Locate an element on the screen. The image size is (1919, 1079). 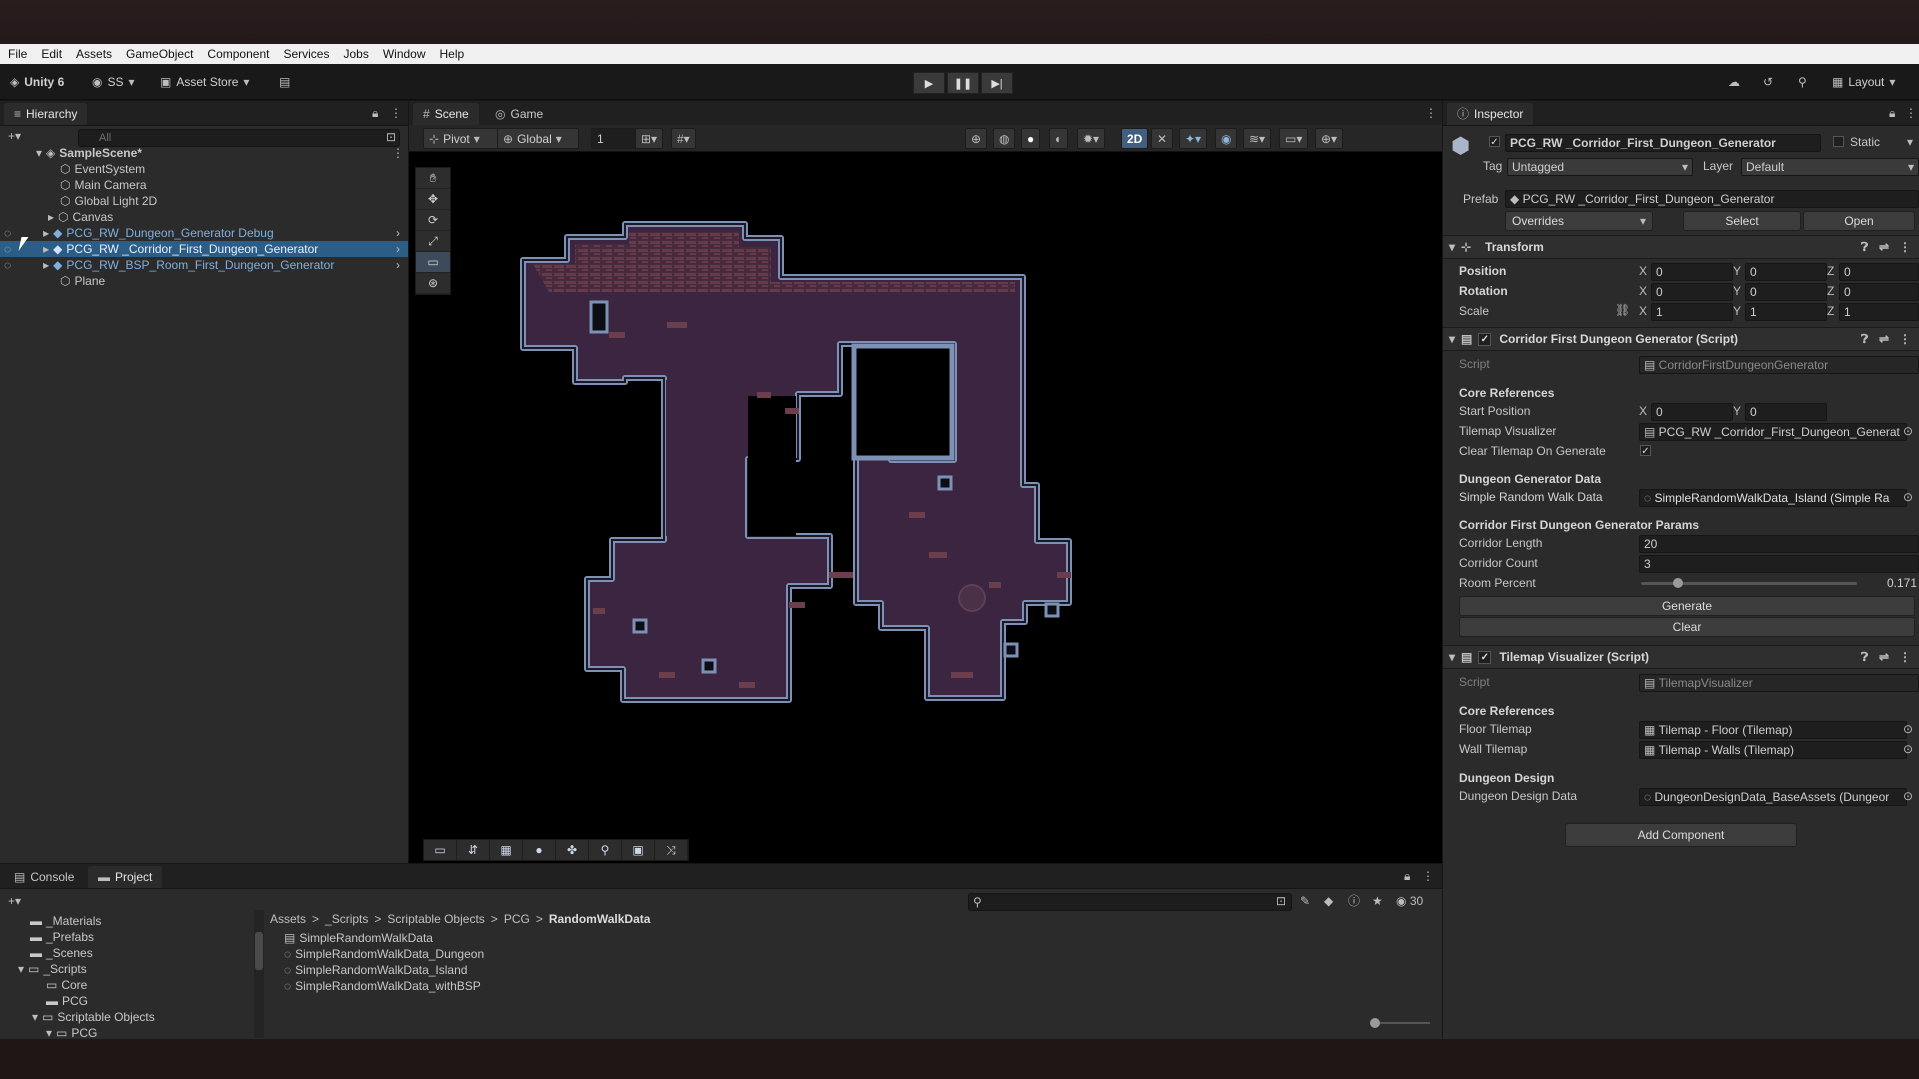
active-checkbox: ✓ is located at coordinates (1494, 142).